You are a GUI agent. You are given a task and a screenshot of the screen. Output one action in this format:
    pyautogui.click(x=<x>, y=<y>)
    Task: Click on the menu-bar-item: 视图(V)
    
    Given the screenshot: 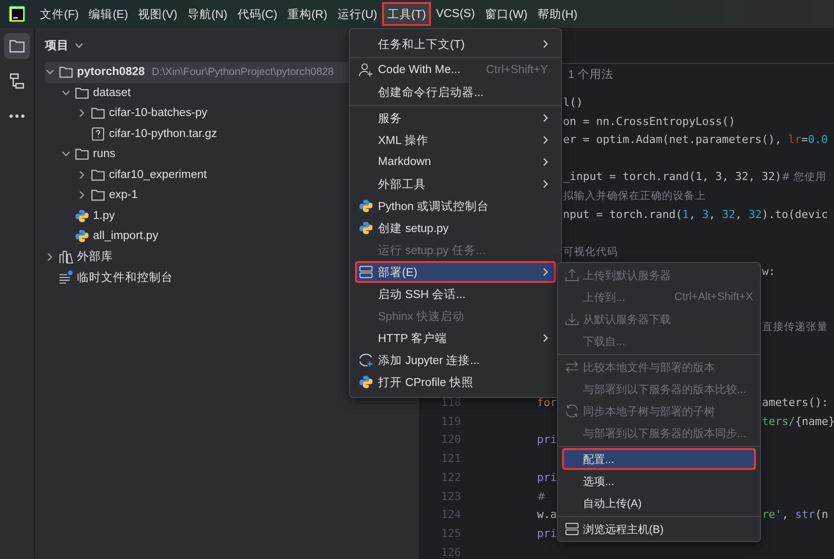 What is the action you would take?
    pyautogui.click(x=157, y=14)
    